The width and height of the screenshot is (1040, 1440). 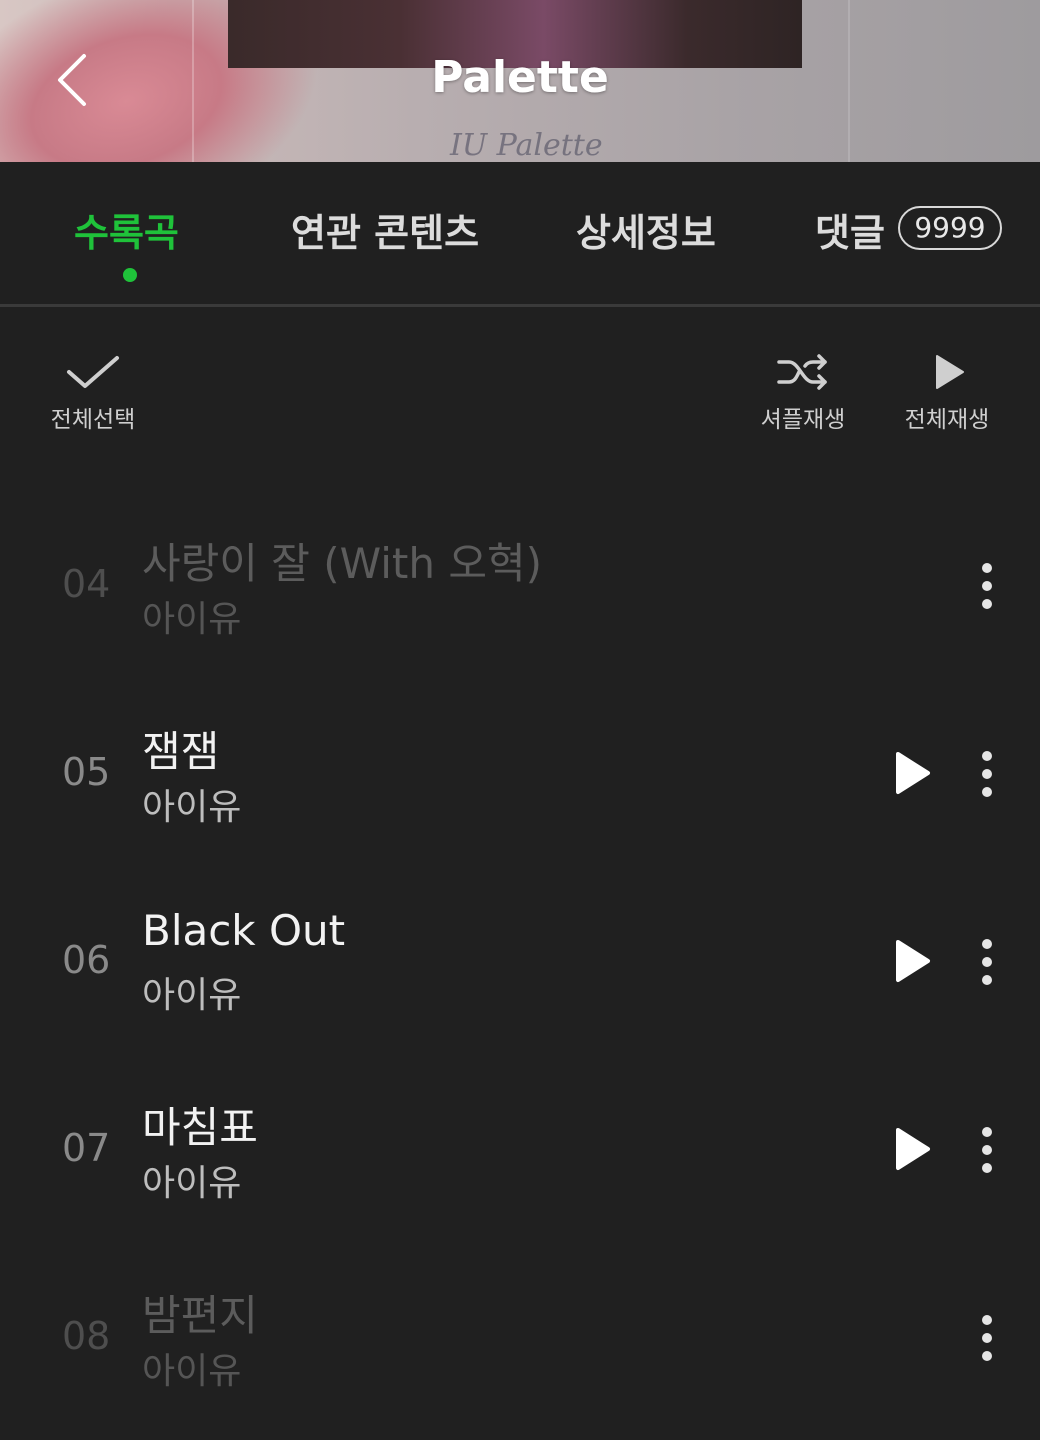 I want to click on album-header: IU Palette Palette, so click(x=520, y=81).